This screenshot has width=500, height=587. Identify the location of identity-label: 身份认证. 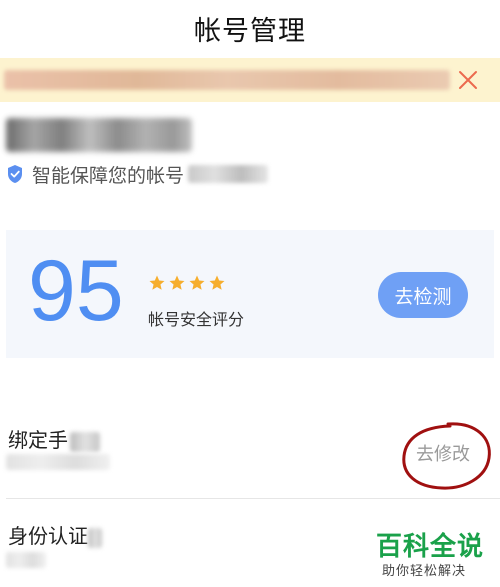
(48, 536).